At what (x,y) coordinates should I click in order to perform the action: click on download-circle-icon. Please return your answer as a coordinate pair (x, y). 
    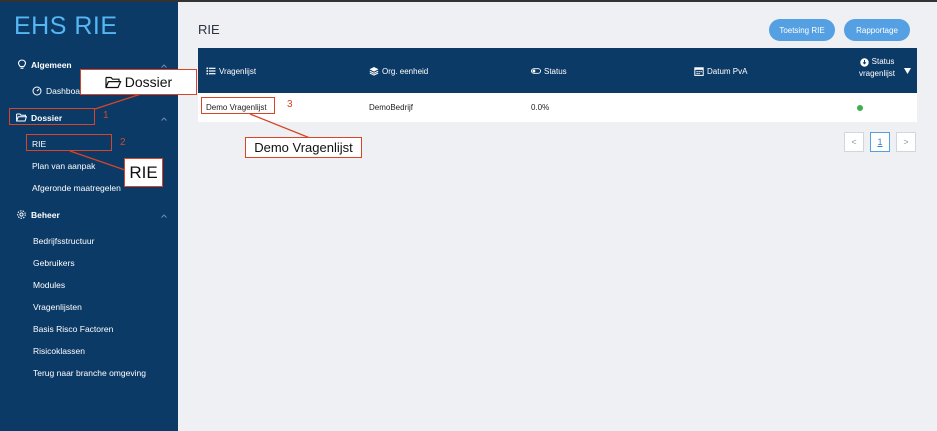
    Looking at the image, I should click on (864, 62).